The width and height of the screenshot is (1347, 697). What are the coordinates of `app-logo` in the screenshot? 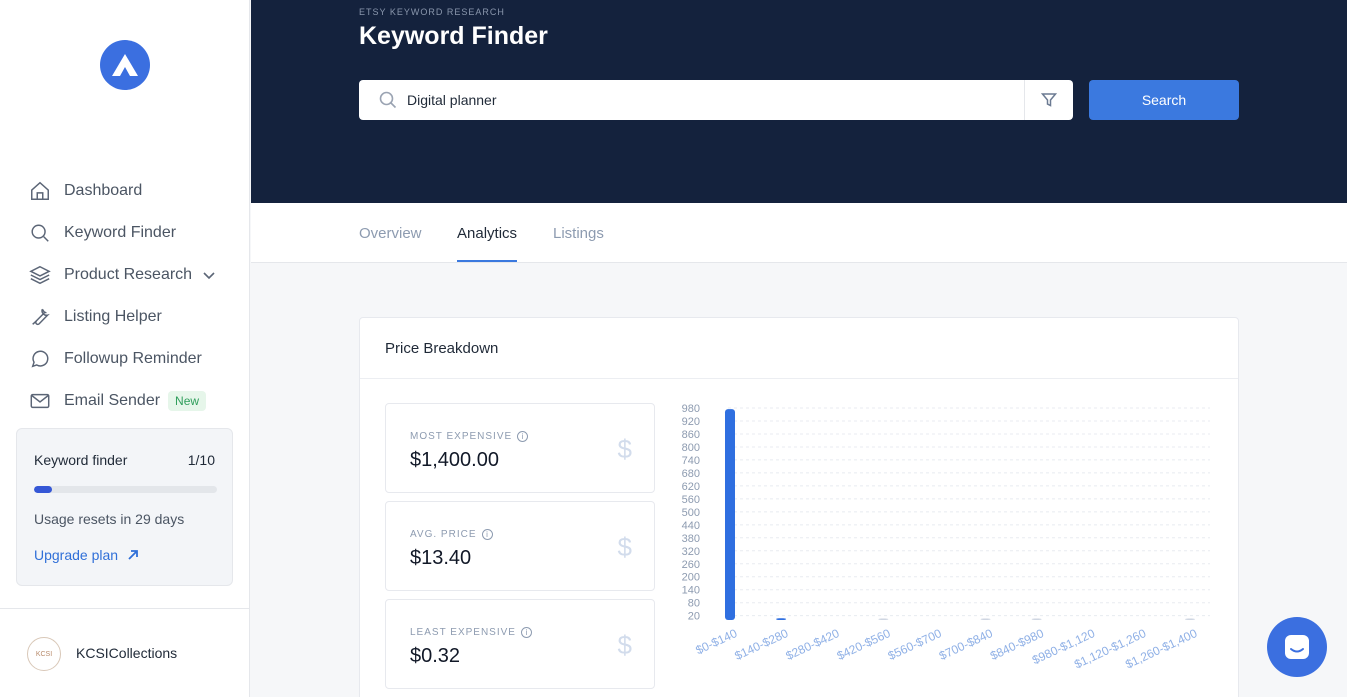 It's located at (125, 65).